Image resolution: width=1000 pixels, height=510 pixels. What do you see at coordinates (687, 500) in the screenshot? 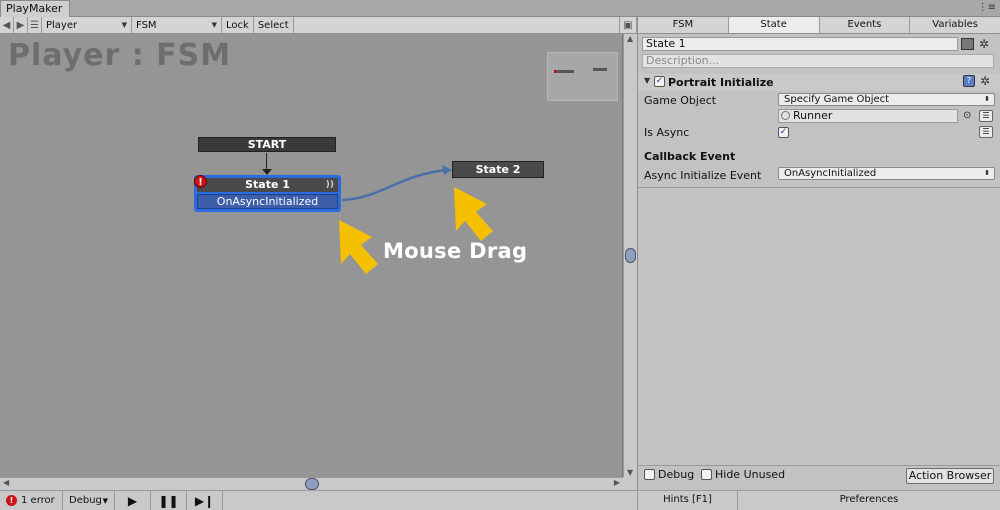
I see `hints-button: Hints [F1]` at bounding box center [687, 500].